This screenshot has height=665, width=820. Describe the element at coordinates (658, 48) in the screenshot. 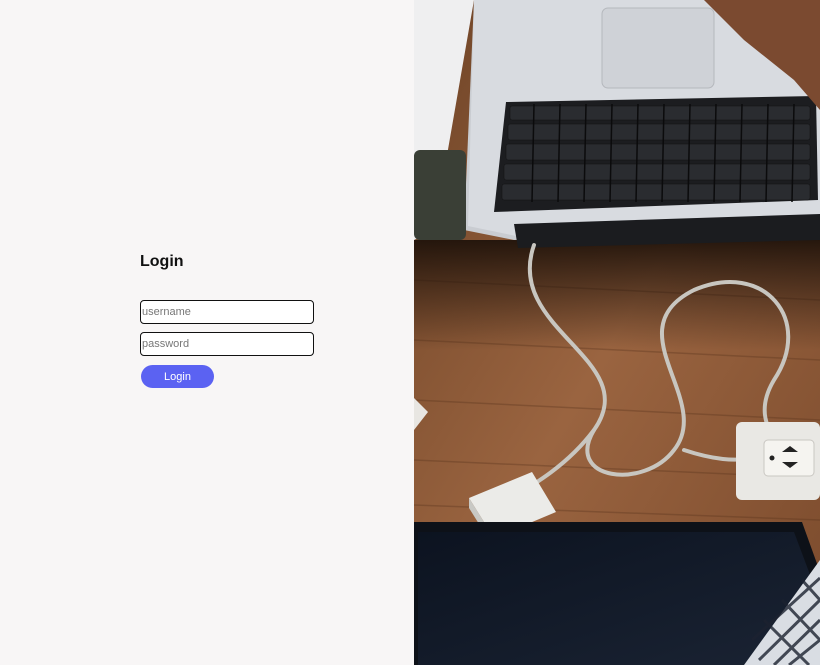

I see `trackpad` at that location.